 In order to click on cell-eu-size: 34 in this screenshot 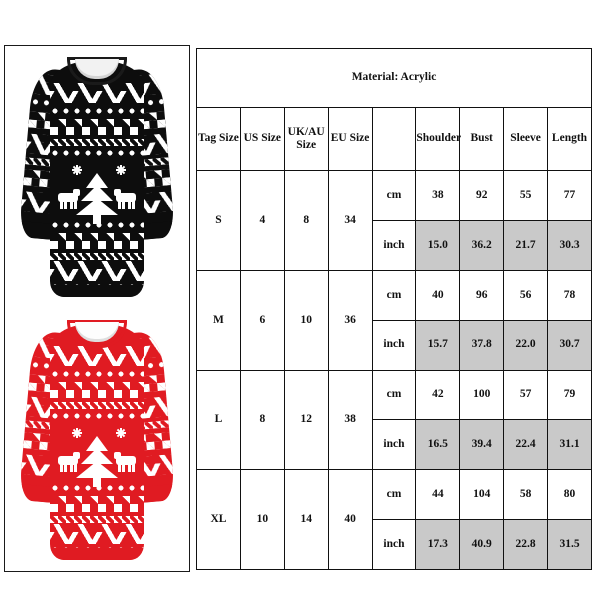, I will do `click(350, 220)`.